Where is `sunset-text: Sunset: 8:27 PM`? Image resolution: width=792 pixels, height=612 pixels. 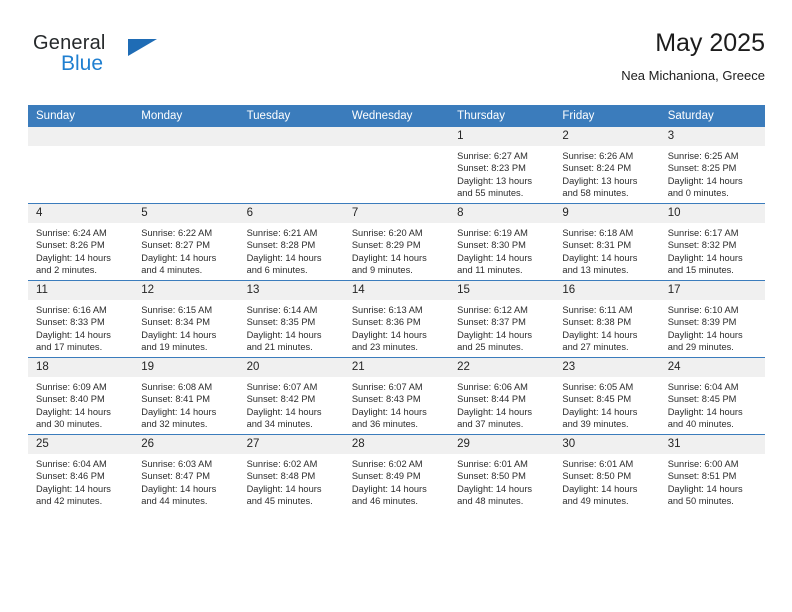
sunset-text: Sunset: 8:27 PM is located at coordinates (176, 245).